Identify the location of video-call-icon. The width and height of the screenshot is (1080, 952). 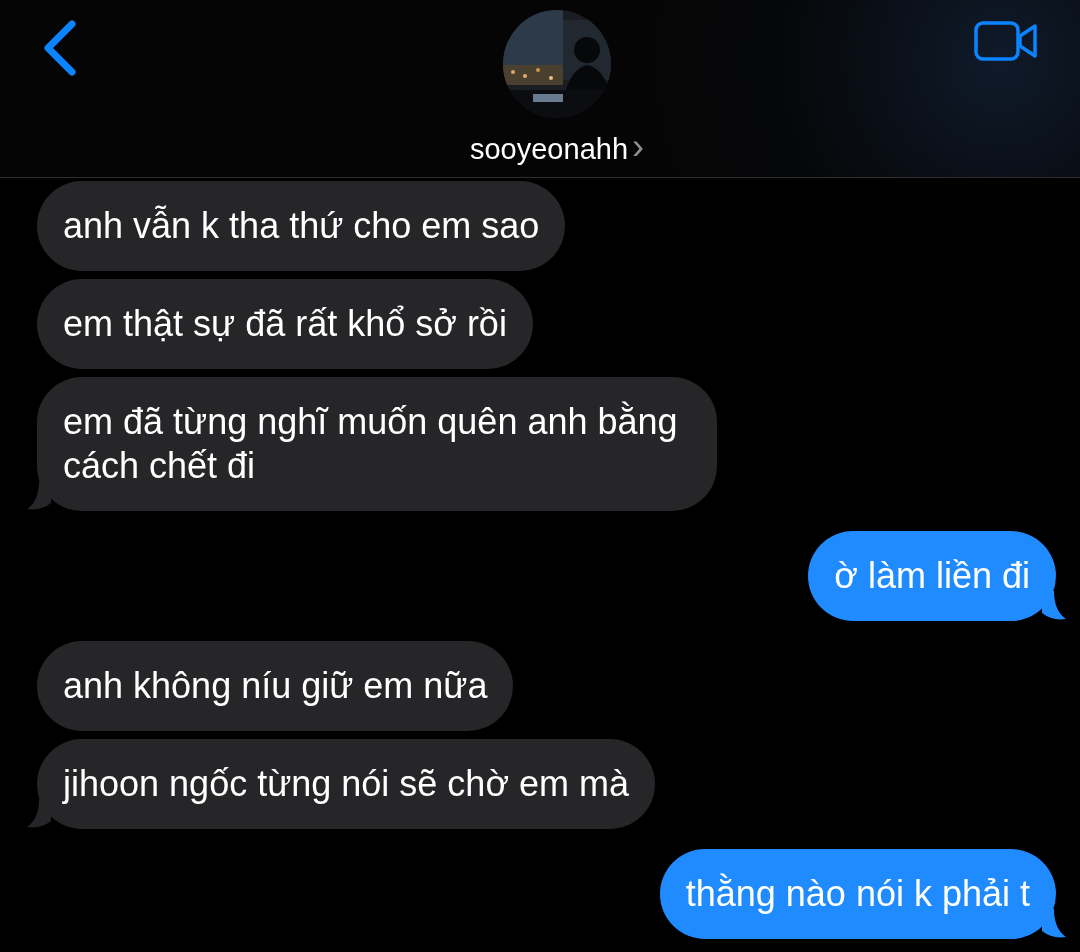
(1006, 41).